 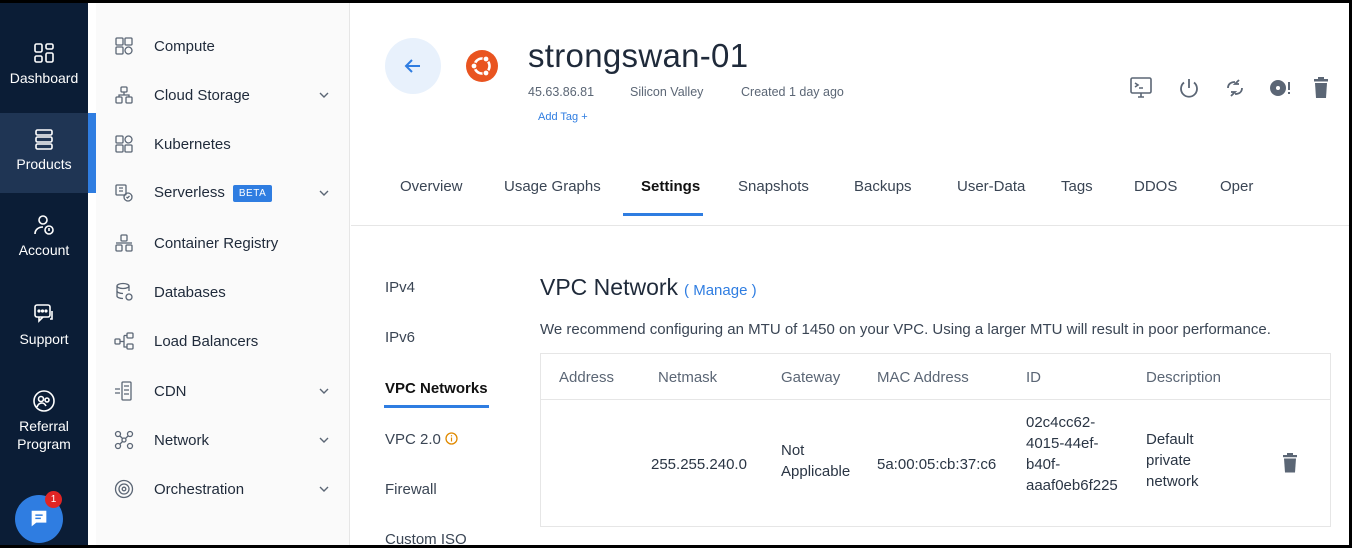 I want to click on manage-link: ( Manage ), so click(x=720, y=290).